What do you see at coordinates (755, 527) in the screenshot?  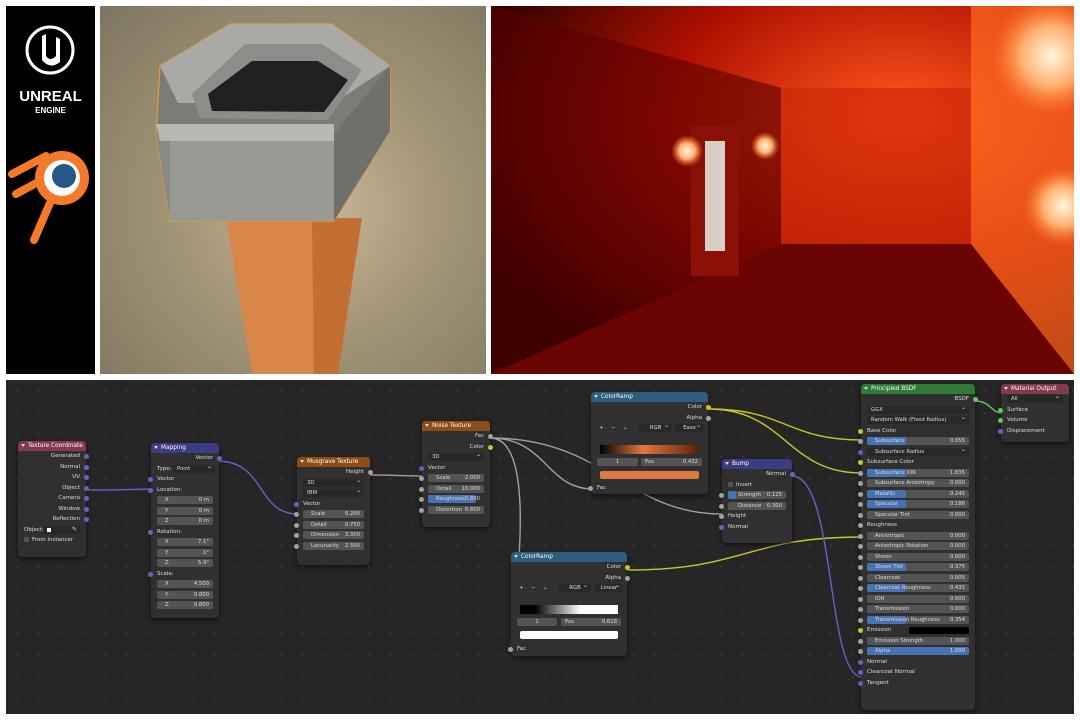 I see `input-normal: Normal` at bounding box center [755, 527].